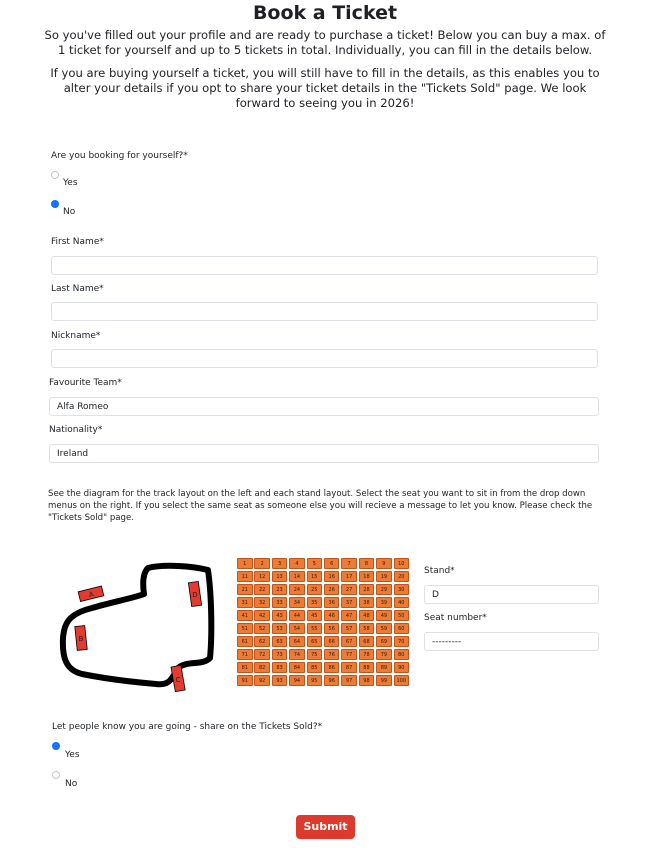 The width and height of the screenshot is (650, 848). What do you see at coordinates (279, 589) in the screenshot?
I see `seat-23: 23` at bounding box center [279, 589].